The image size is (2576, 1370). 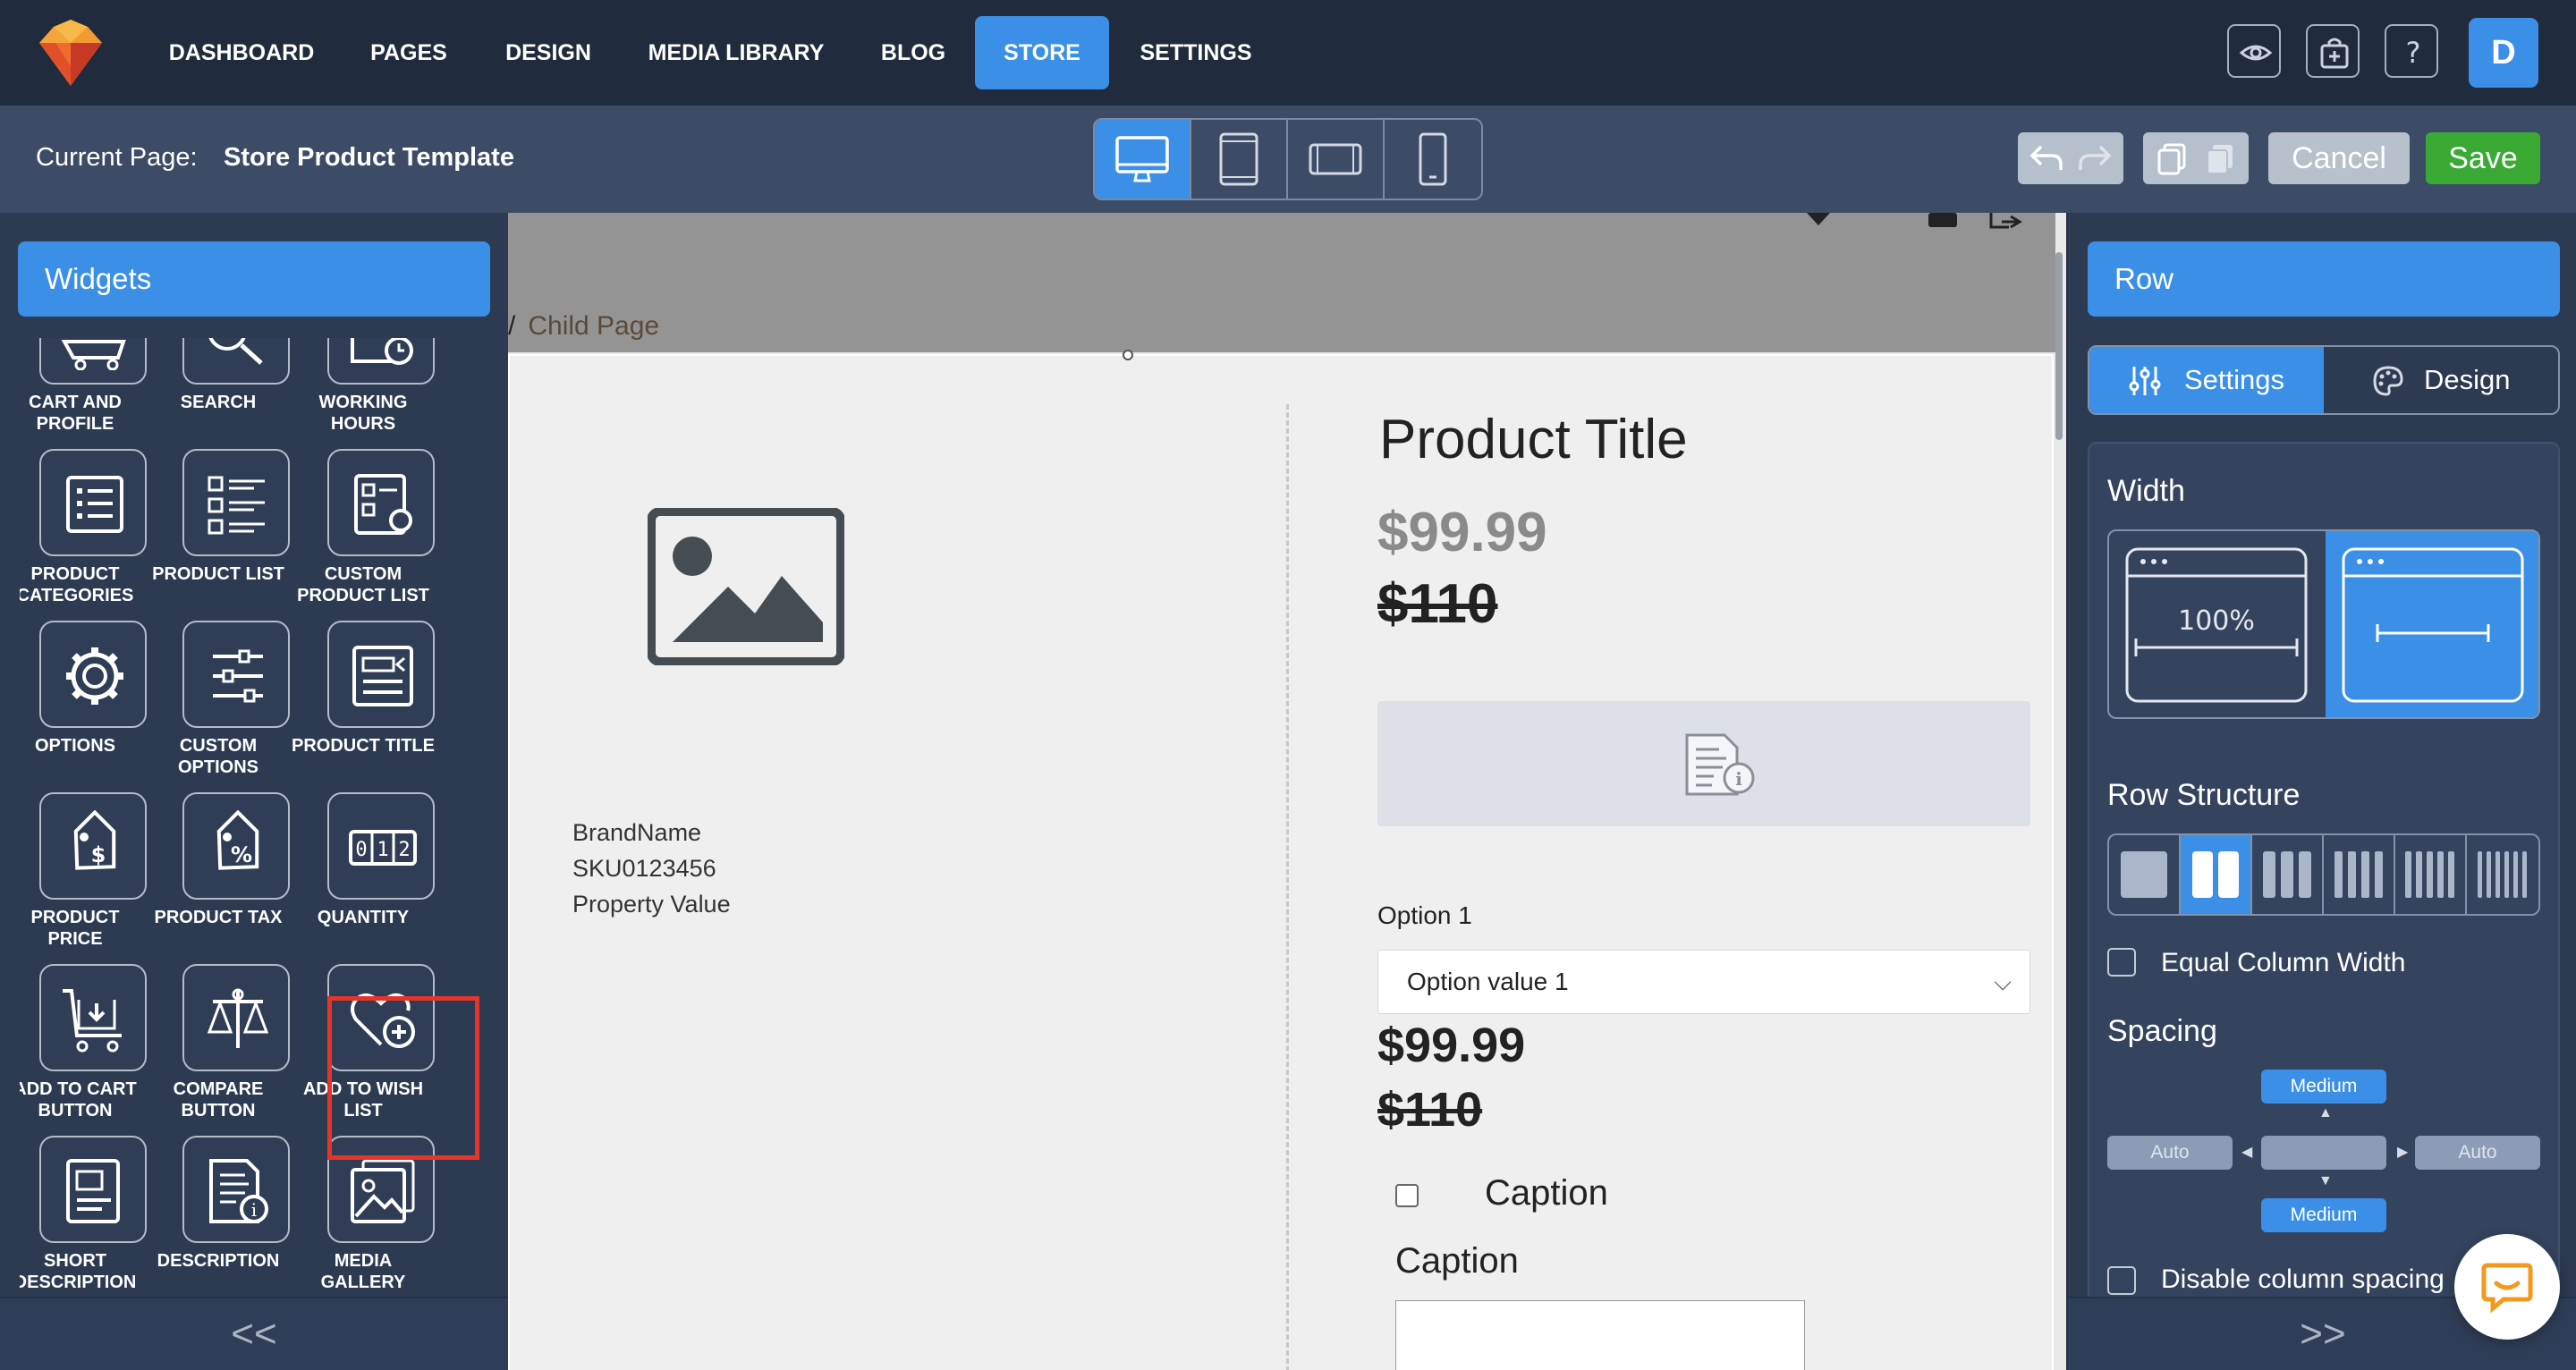 What do you see at coordinates (383, 504) in the screenshot?
I see `custom-list-icon` at bounding box center [383, 504].